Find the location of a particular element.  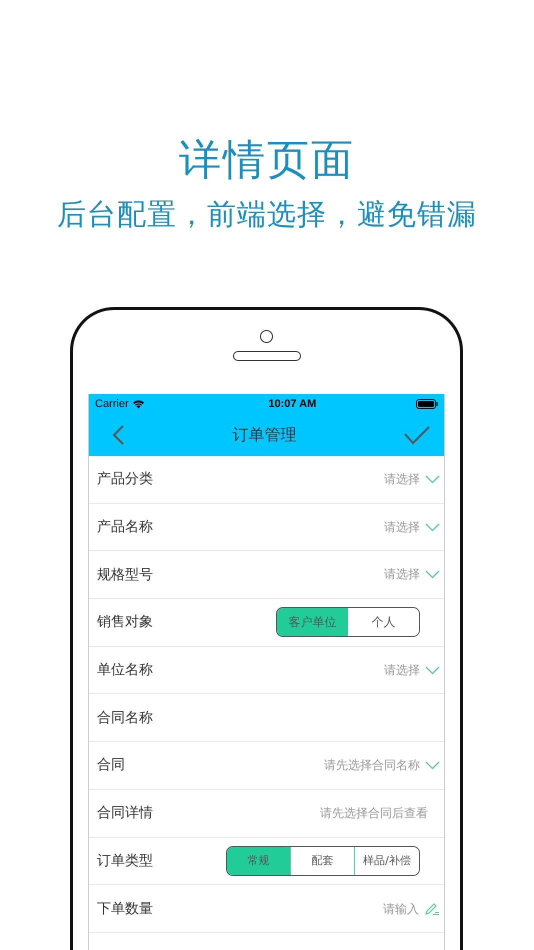

field-label: 合同名称 is located at coordinates (125, 717).